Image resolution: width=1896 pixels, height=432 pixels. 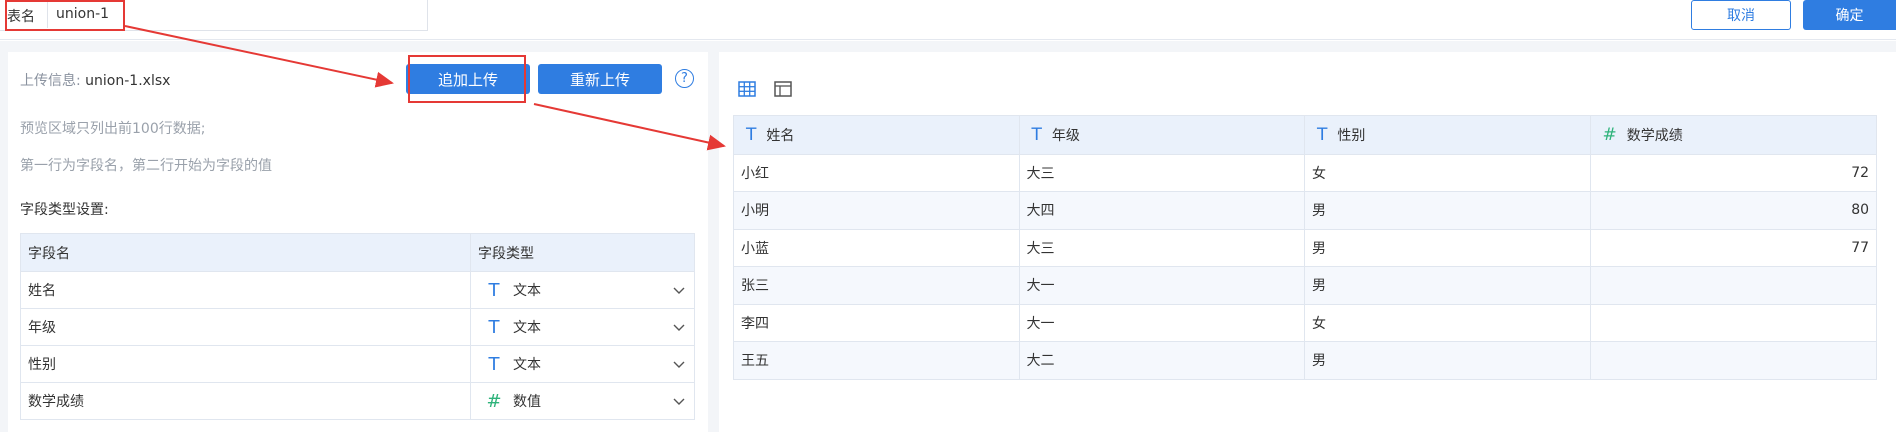 I want to click on table-cell: 张三, so click(x=877, y=285).